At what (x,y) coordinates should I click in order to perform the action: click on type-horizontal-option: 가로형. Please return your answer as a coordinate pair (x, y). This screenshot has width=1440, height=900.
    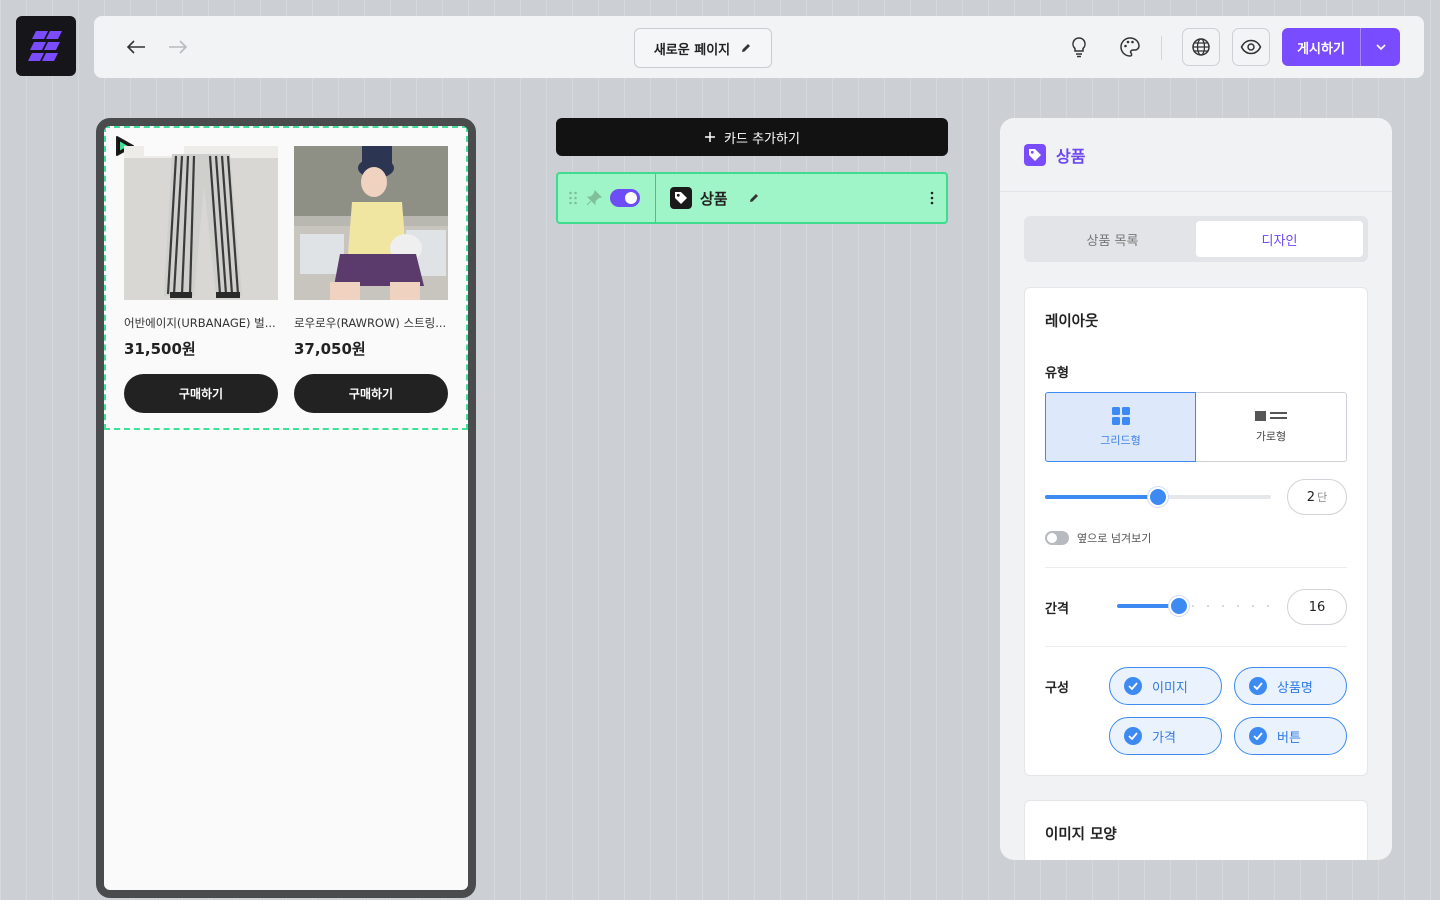
    Looking at the image, I should click on (1271, 427).